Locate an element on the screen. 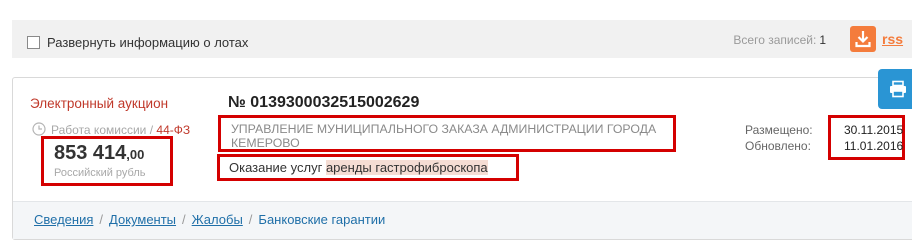 The height and width of the screenshot is (251, 912). tab-bank-guarantees: Банковские гарантии is located at coordinates (321, 219).